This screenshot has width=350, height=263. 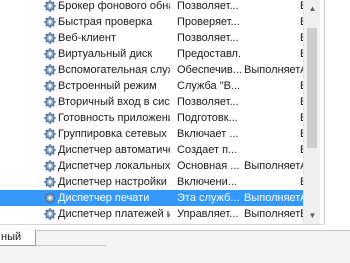 I want to click on panel-border, so click(x=324, y=115).